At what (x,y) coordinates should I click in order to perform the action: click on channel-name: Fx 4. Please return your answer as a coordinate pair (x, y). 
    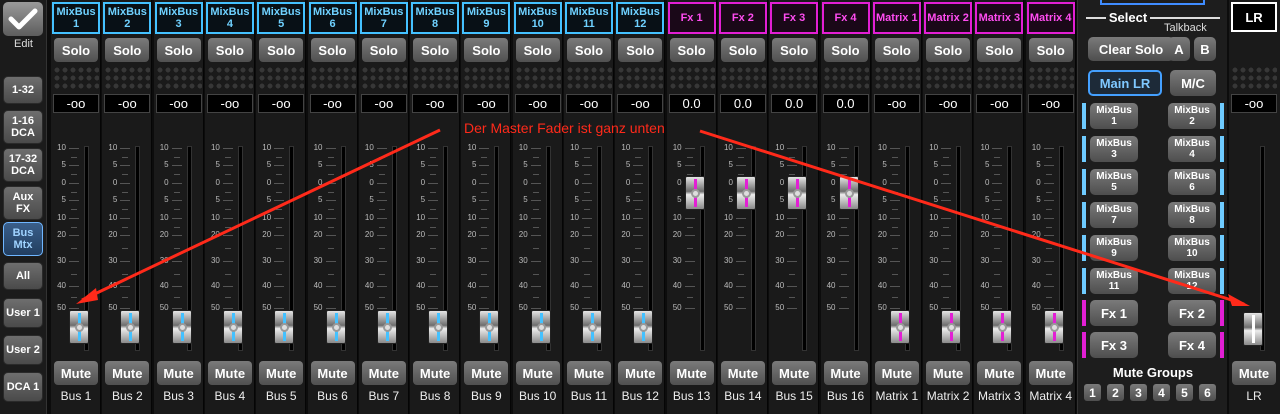
    Looking at the image, I should click on (845, 18).